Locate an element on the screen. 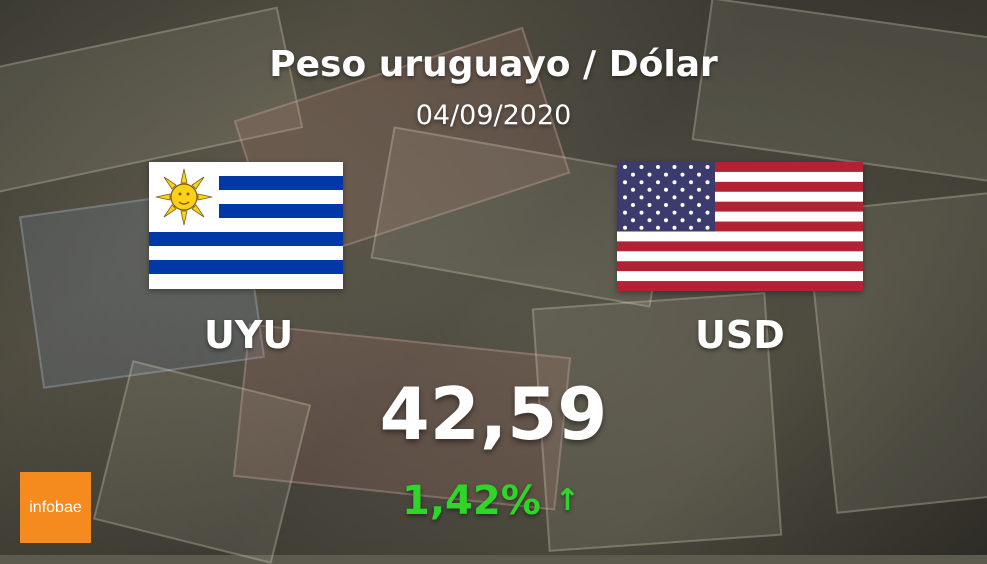 The height and width of the screenshot is (564, 987). banknote is located at coordinates (839, 93).